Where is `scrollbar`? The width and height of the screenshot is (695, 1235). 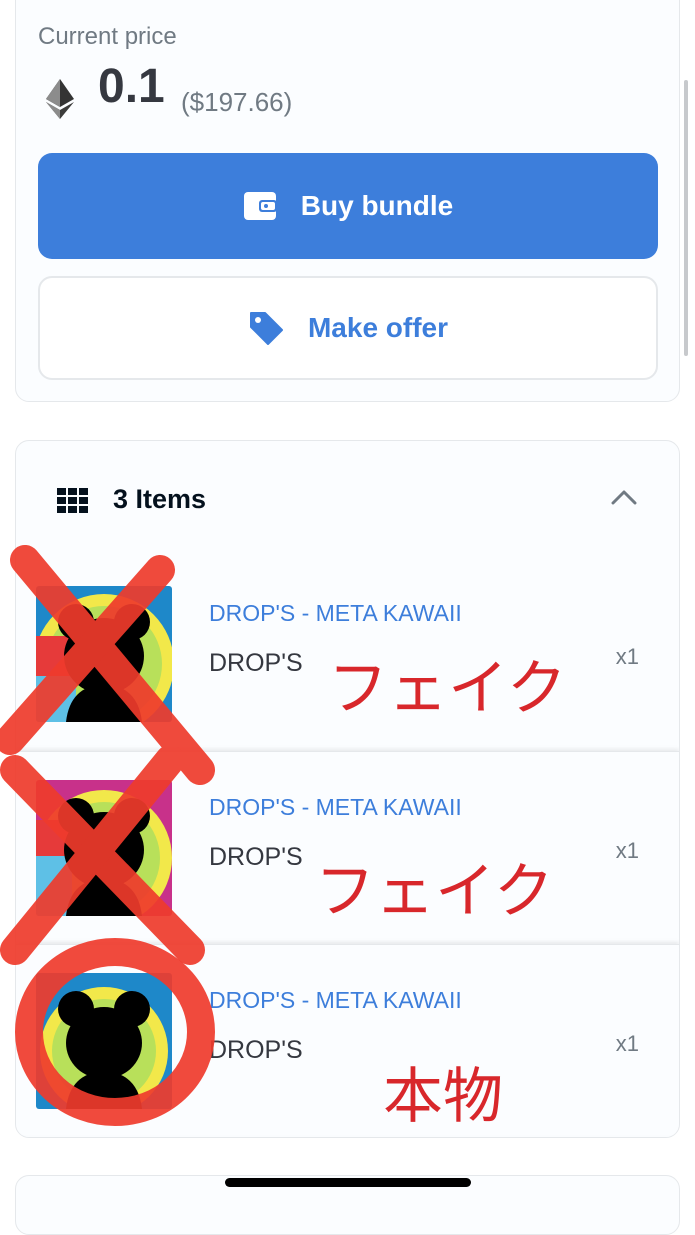 scrollbar is located at coordinates (686, 218).